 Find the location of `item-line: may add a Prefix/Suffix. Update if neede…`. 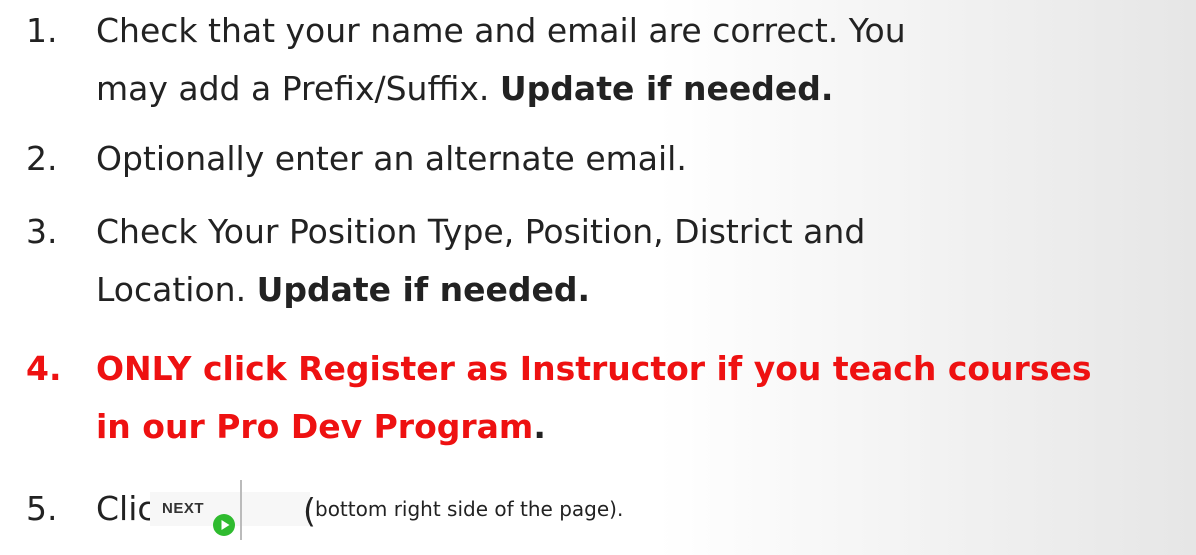

item-line: may add a Prefix/Suffix. Update if neede… is located at coordinates (501, 89).